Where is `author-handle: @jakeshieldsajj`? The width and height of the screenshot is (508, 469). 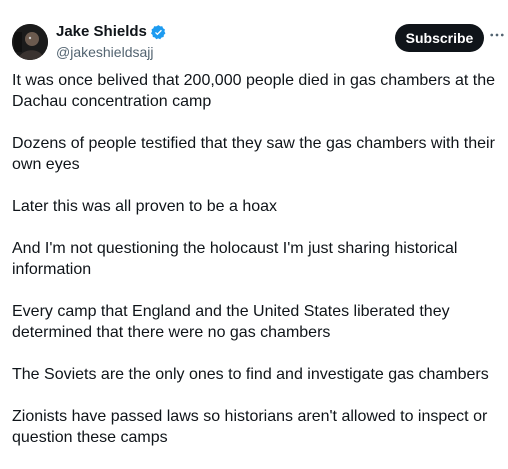 author-handle: @jakeshieldsajj is located at coordinates (111, 52).